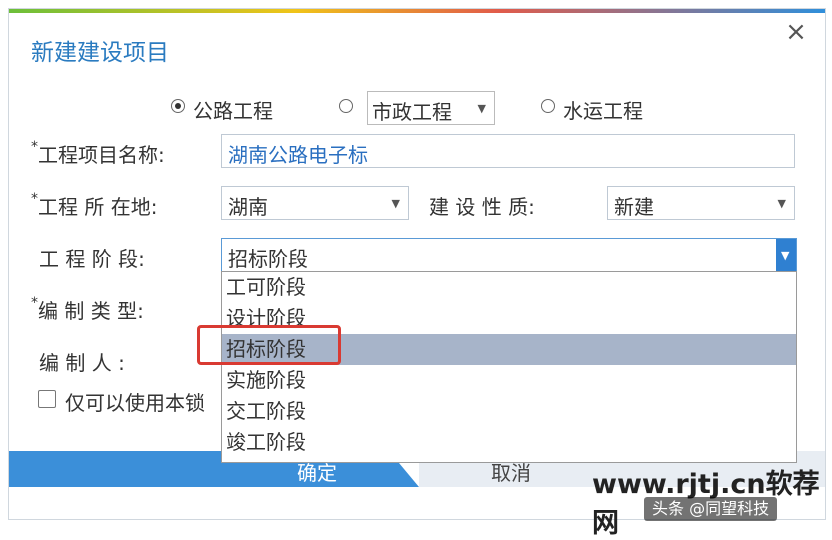  I want to click on location-select: 湖南 ▼, so click(315, 203).